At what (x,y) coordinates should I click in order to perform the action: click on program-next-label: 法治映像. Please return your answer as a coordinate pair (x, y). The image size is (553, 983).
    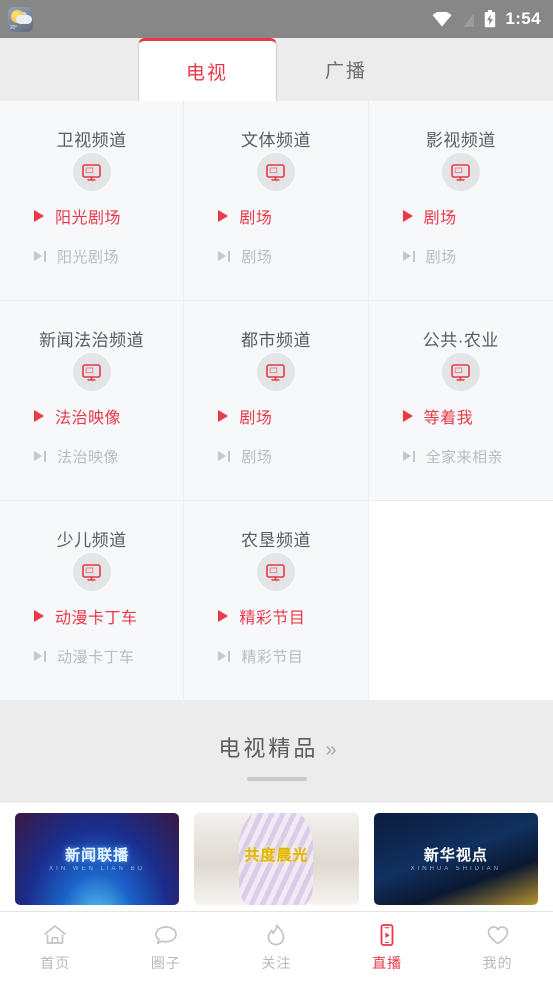
    Looking at the image, I should click on (88, 457).